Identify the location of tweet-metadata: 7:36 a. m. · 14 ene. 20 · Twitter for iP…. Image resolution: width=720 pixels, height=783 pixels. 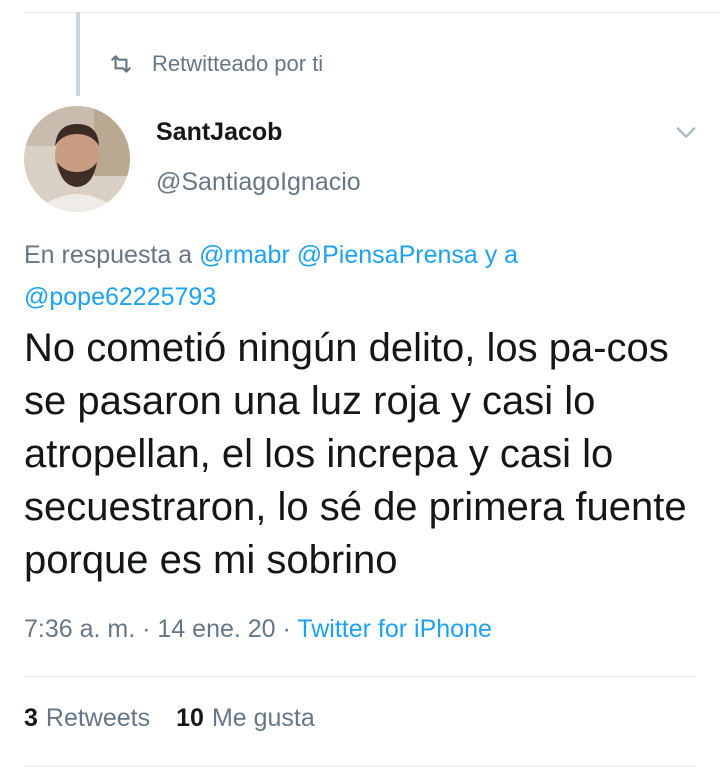
(258, 629).